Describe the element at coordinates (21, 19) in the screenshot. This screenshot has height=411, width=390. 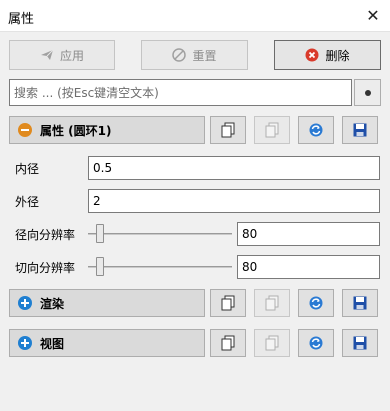
I see `window-title: 属性` at that location.